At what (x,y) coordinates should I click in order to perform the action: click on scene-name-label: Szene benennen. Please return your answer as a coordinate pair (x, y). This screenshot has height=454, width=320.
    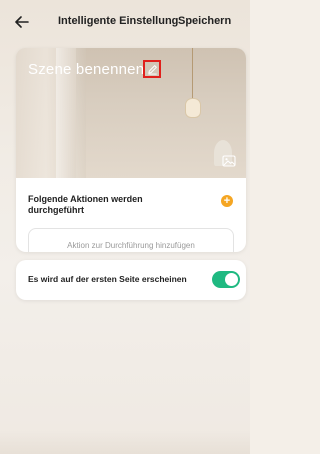
    Looking at the image, I should click on (86, 69).